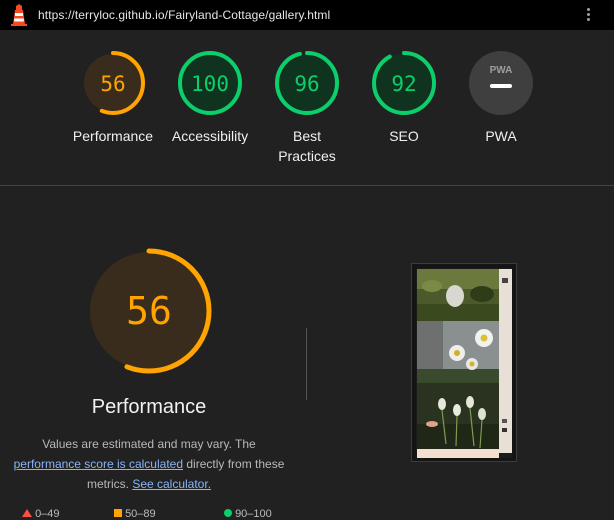 Image resolution: width=614 pixels, height=520 pixels. What do you see at coordinates (98, 464) in the screenshot?
I see `score-calculated-link: performance score is calculated` at bounding box center [98, 464].